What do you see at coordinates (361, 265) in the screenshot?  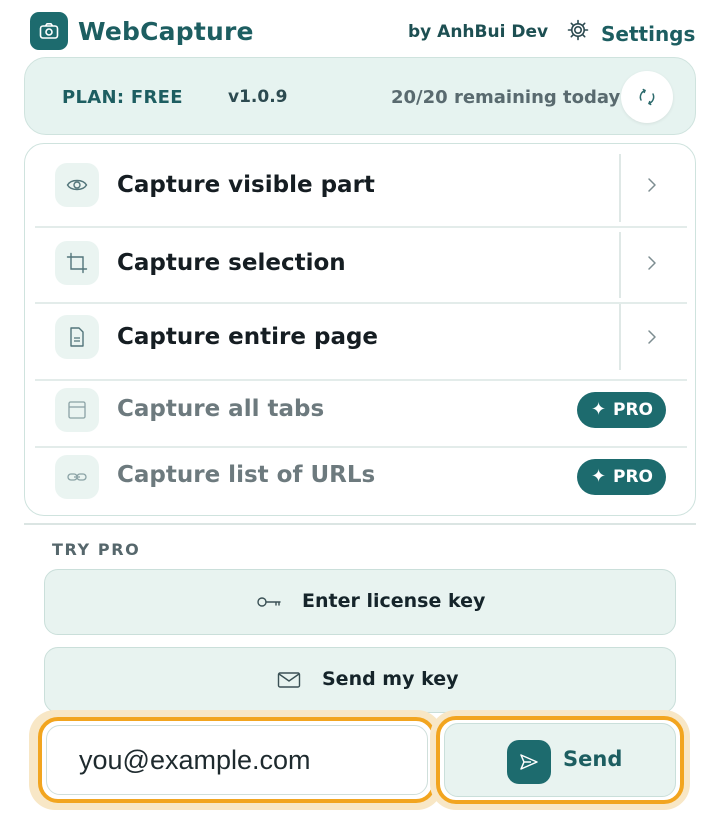 I see `capture-selection-option: Capture selection` at bounding box center [361, 265].